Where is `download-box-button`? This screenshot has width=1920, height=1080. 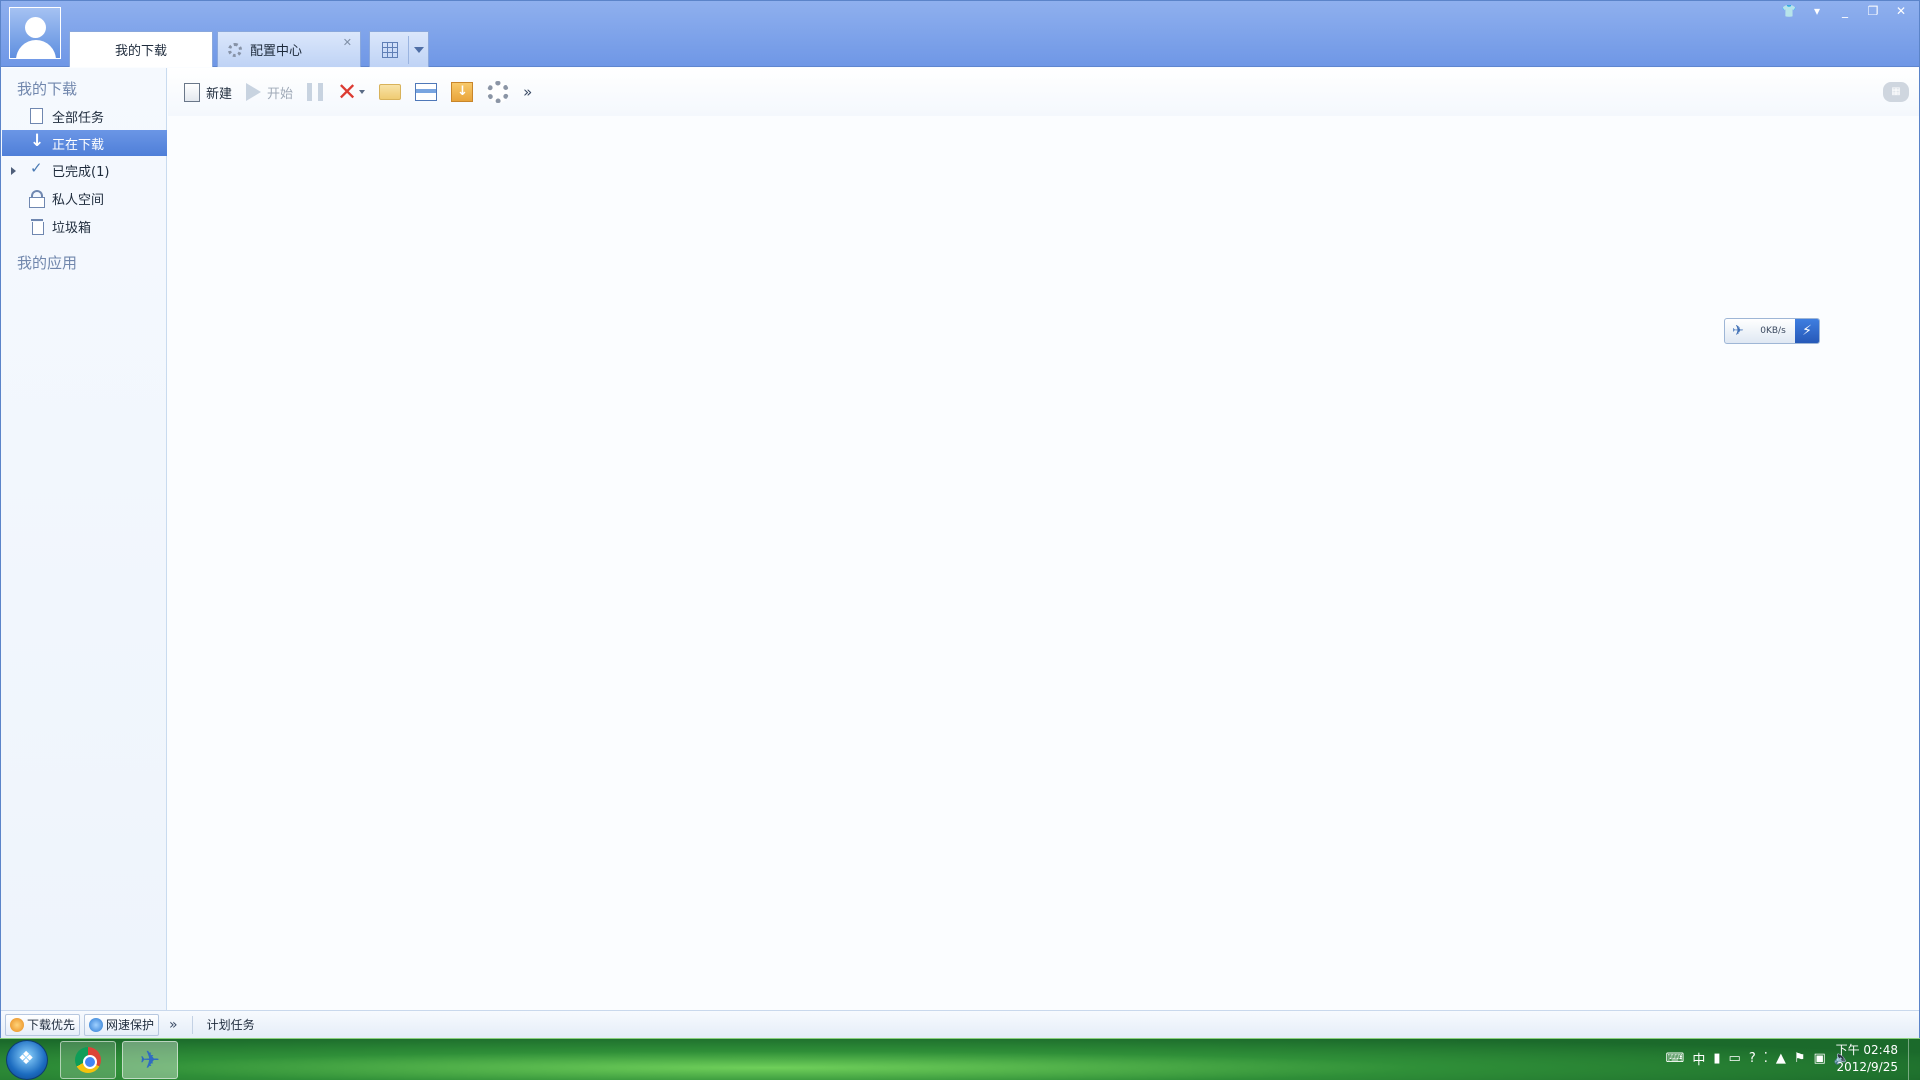
download-box-button is located at coordinates (462, 92).